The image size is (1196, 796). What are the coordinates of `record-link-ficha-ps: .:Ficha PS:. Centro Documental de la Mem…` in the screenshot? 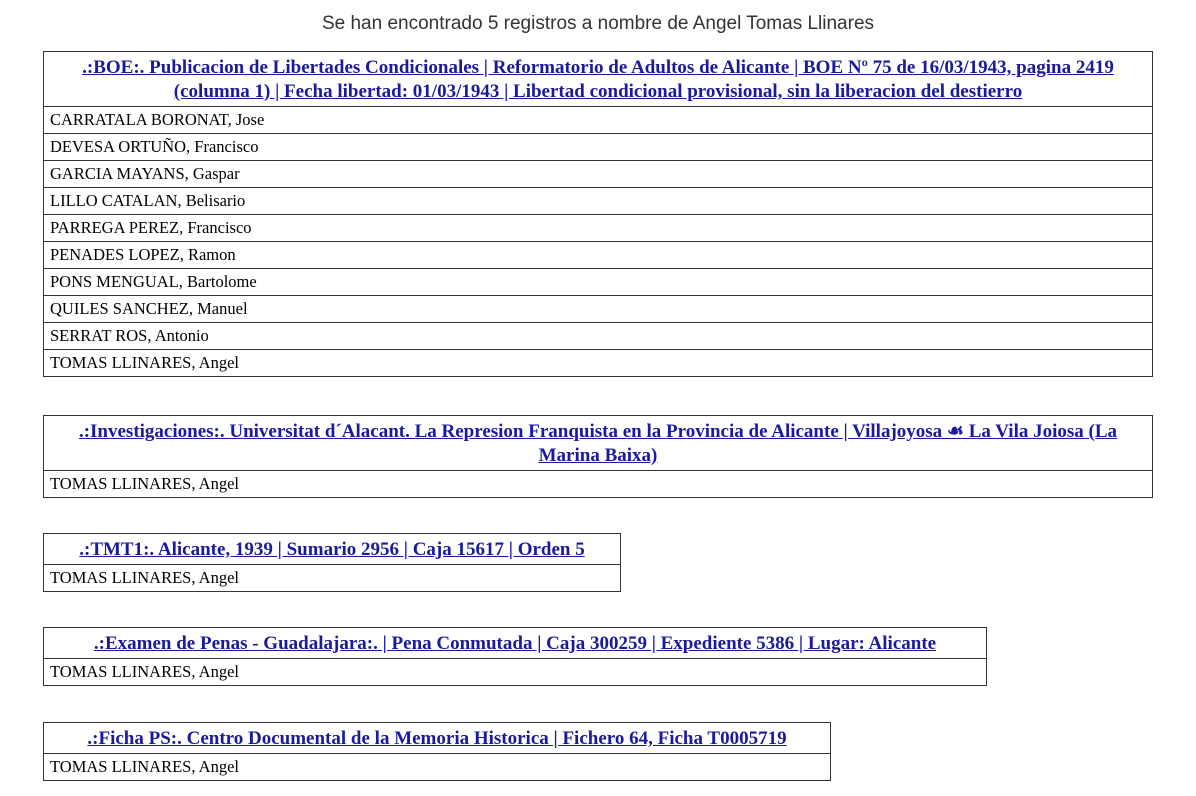 It's located at (436, 738).